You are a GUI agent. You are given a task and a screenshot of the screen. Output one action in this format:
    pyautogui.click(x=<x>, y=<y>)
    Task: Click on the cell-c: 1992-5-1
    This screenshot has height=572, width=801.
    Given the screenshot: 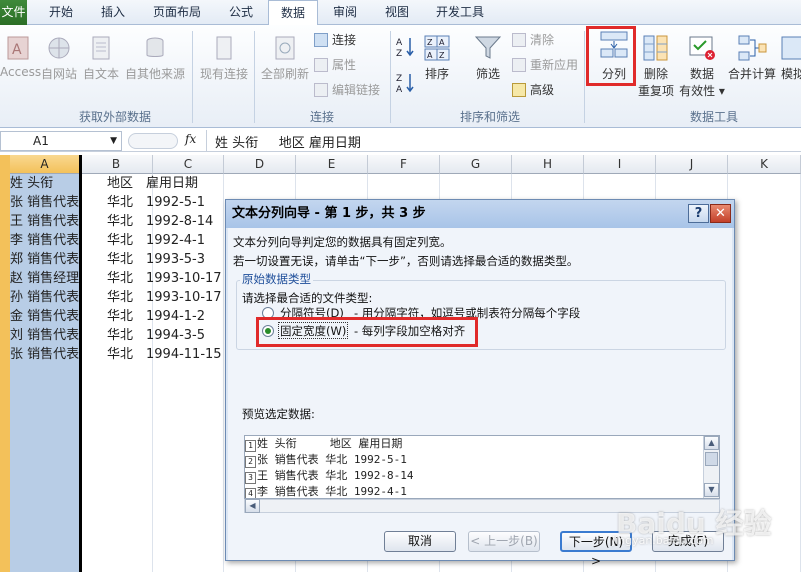 What is the action you would take?
    pyautogui.click(x=175, y=202)
    